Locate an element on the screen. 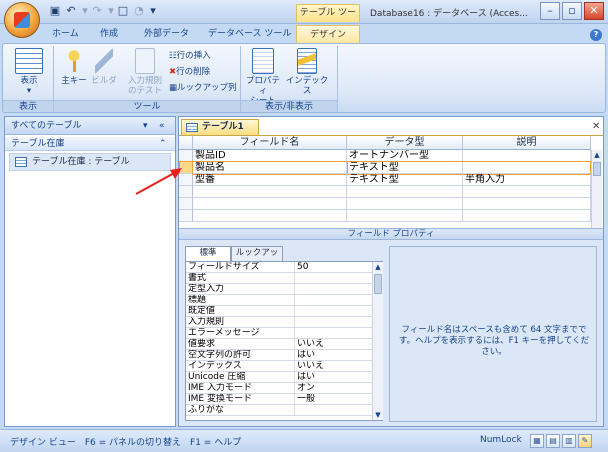  design-view-icon: ✎ is located at coordinates (585, 441).